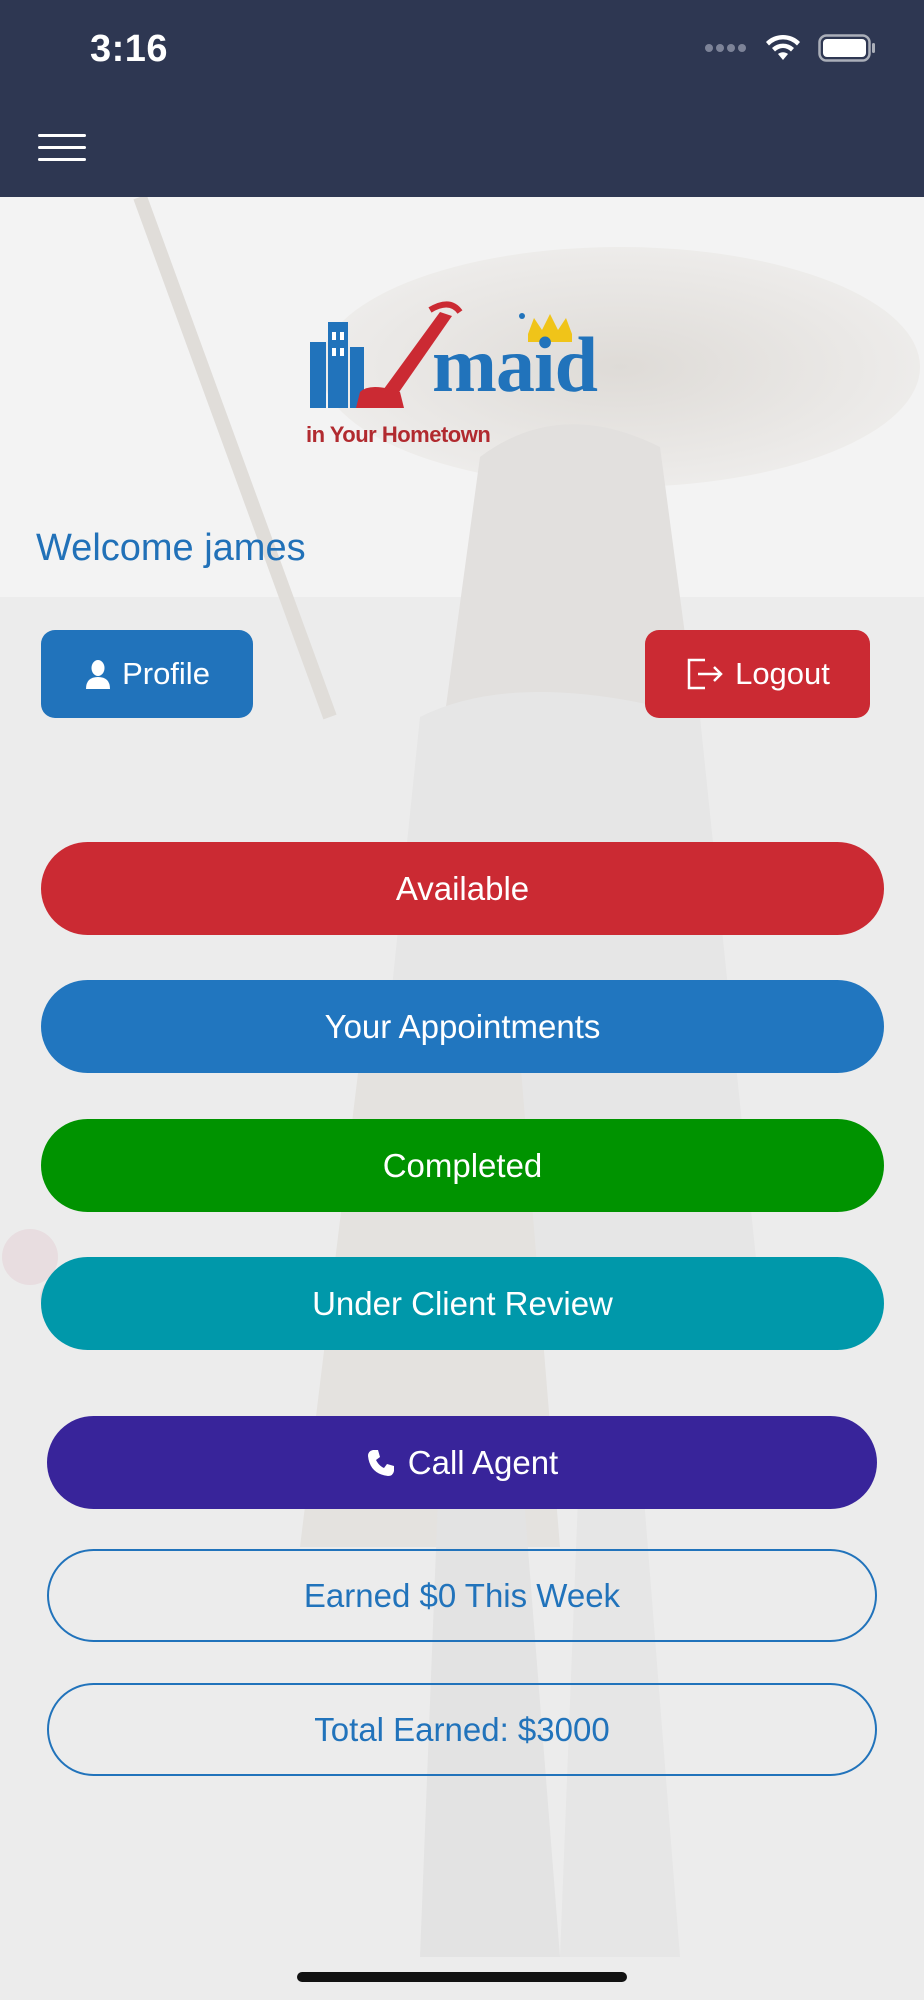 The width and height of the screenshot is (924, 2000). Describe the element at coordinates (782, 673) in the screenshot. I see `logout-button-label: Logout` at that location.